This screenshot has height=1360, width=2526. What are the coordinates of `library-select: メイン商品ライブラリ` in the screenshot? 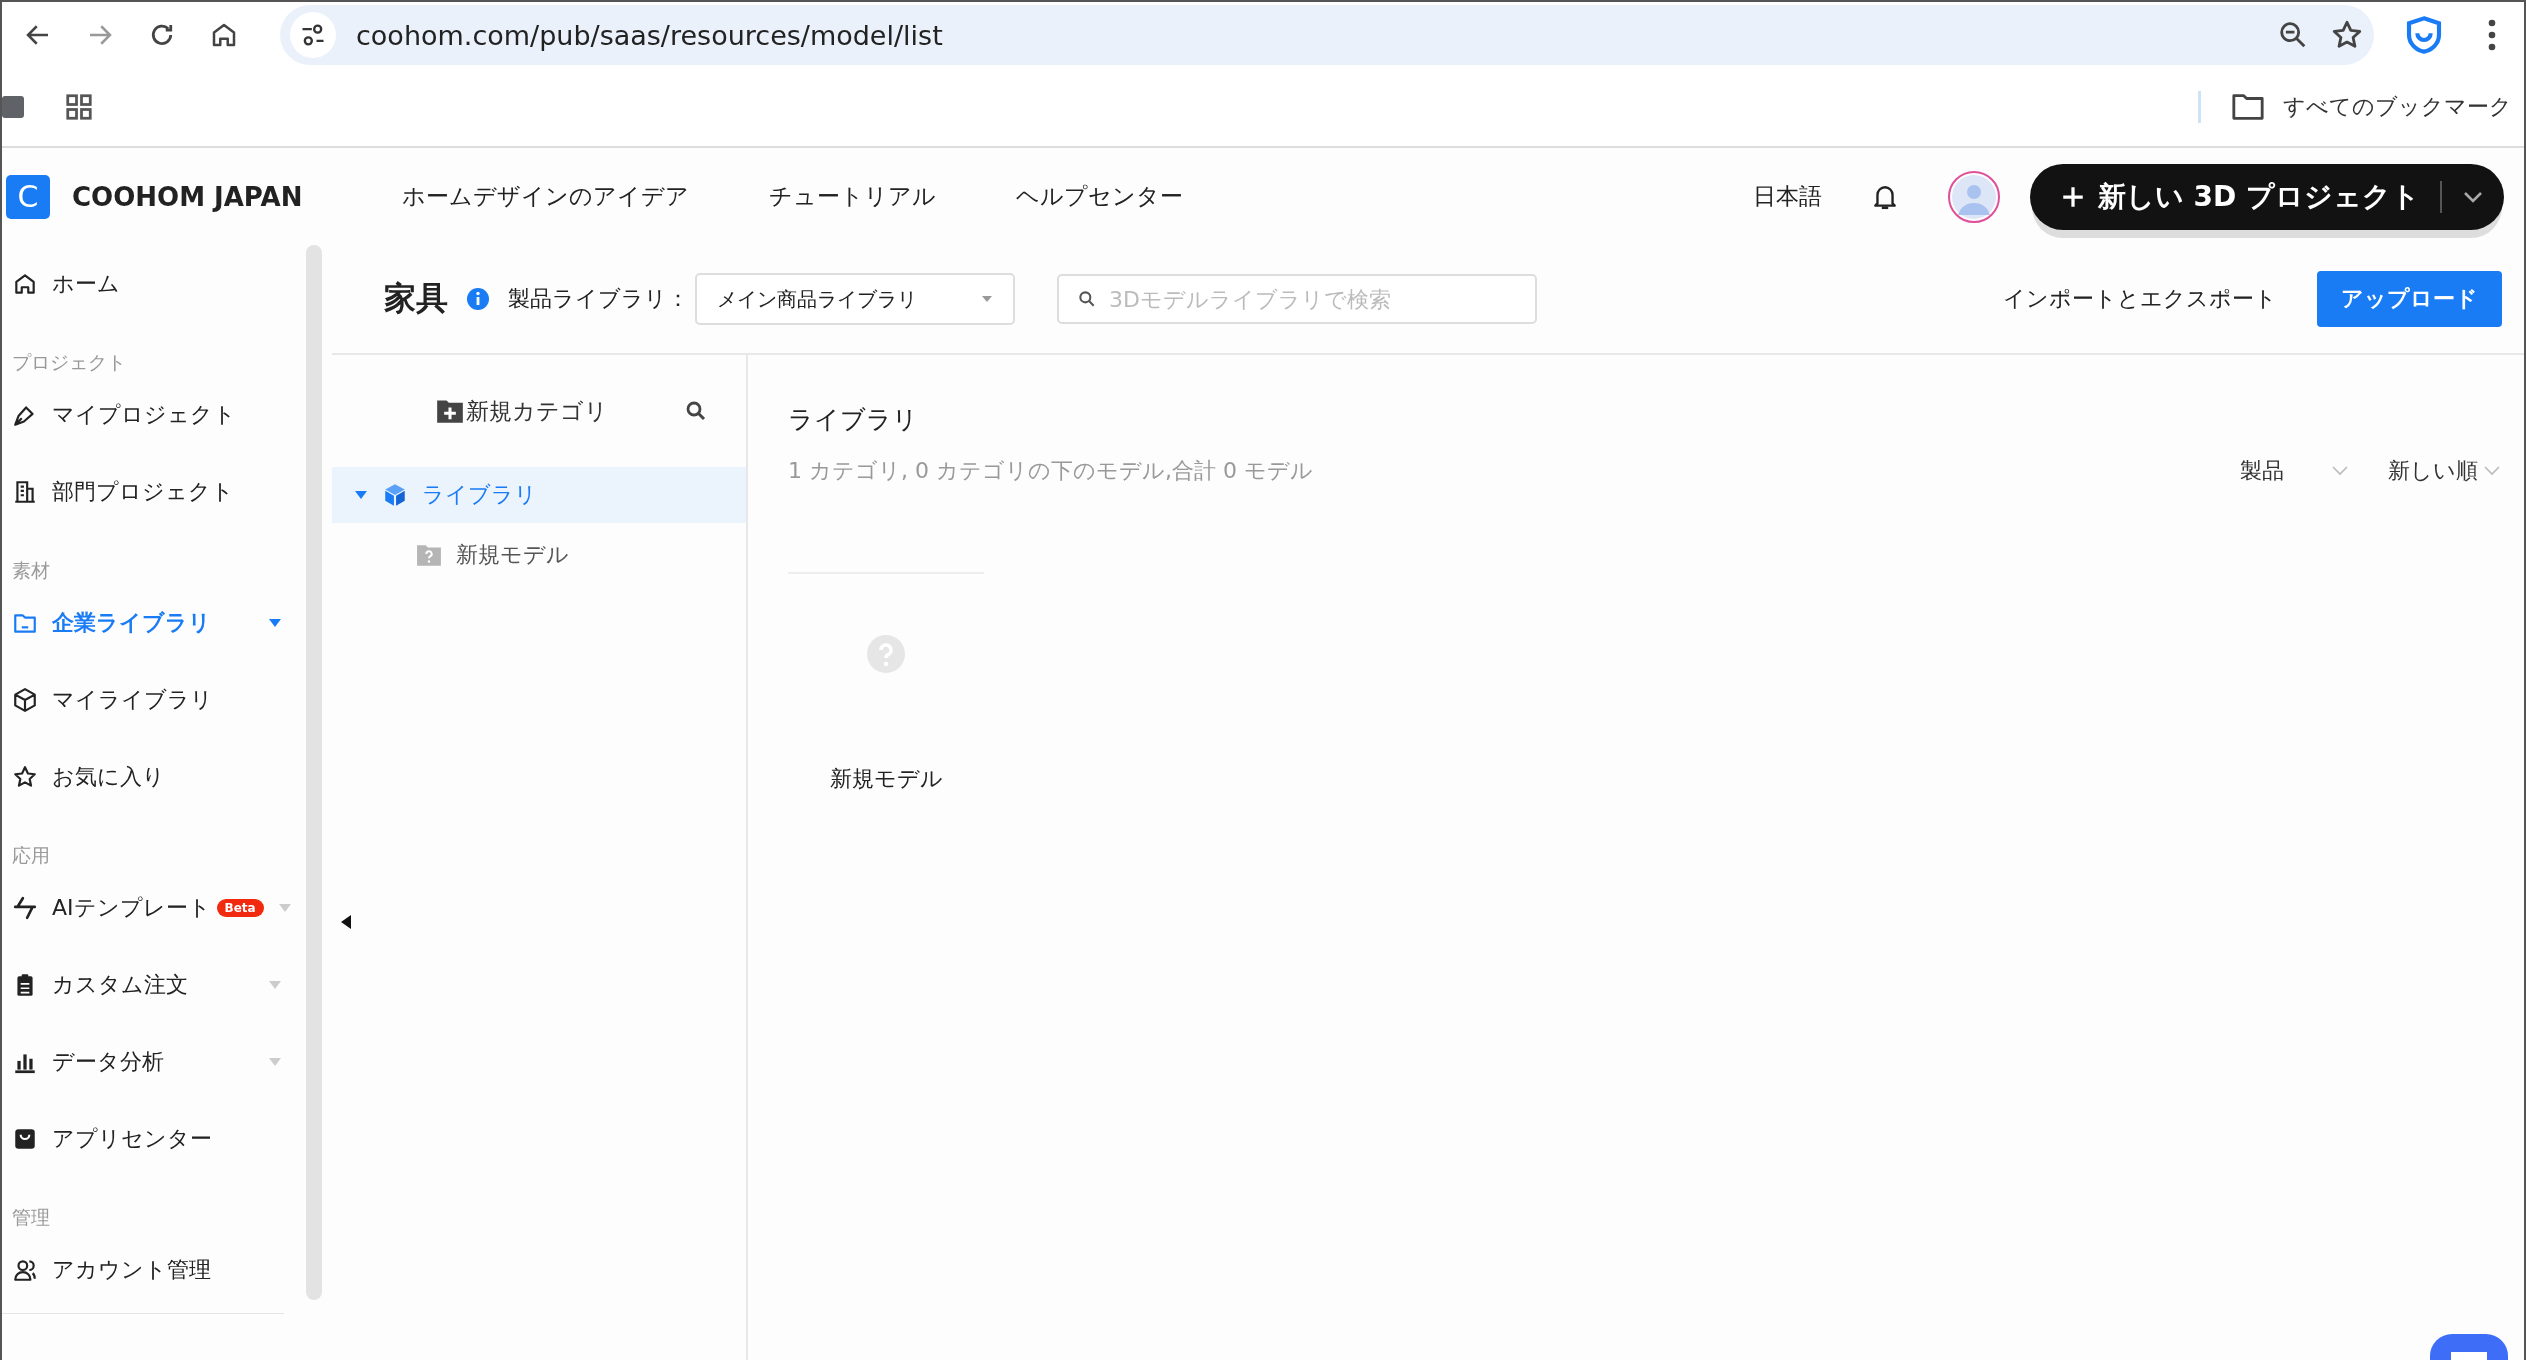 It's located at (855, 299).